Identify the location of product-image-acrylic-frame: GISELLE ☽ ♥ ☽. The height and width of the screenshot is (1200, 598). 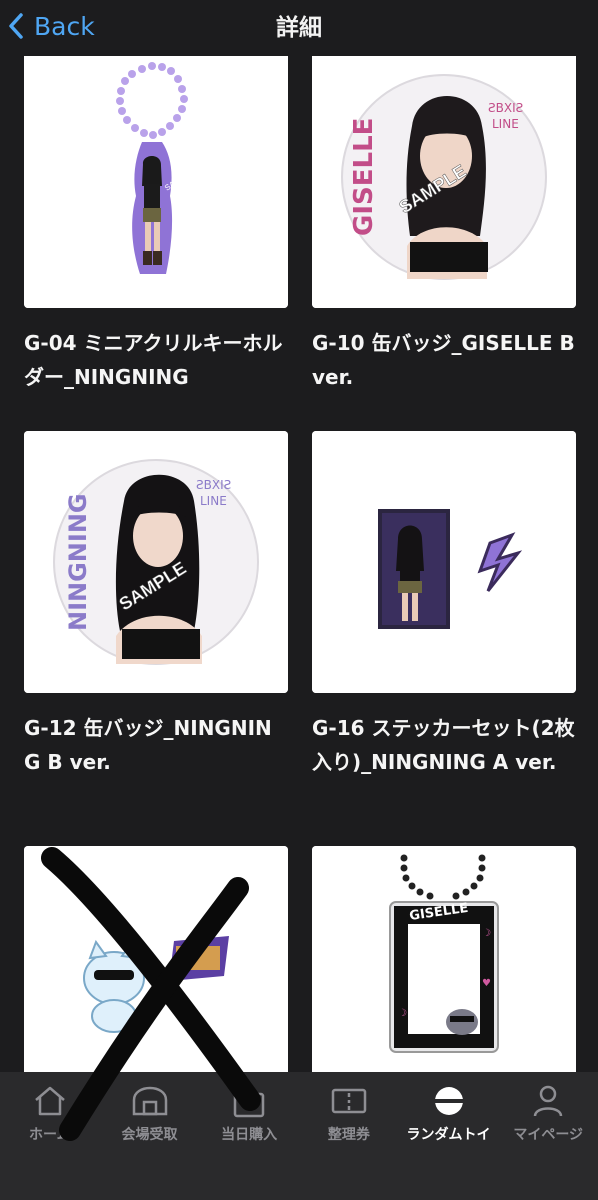
(444, 961).